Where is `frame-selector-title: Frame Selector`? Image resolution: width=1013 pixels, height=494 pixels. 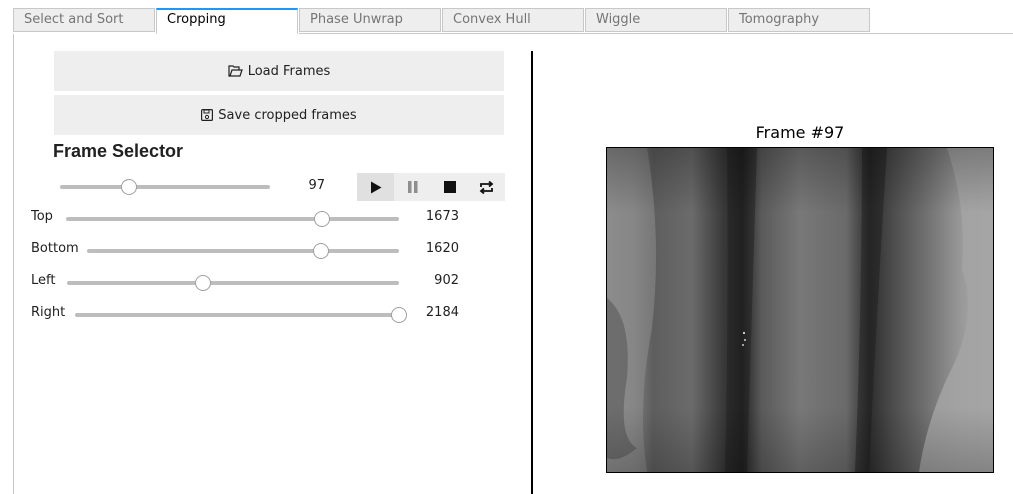
frame-selector-title: Frame Selector is located at coordinates (118, 151).